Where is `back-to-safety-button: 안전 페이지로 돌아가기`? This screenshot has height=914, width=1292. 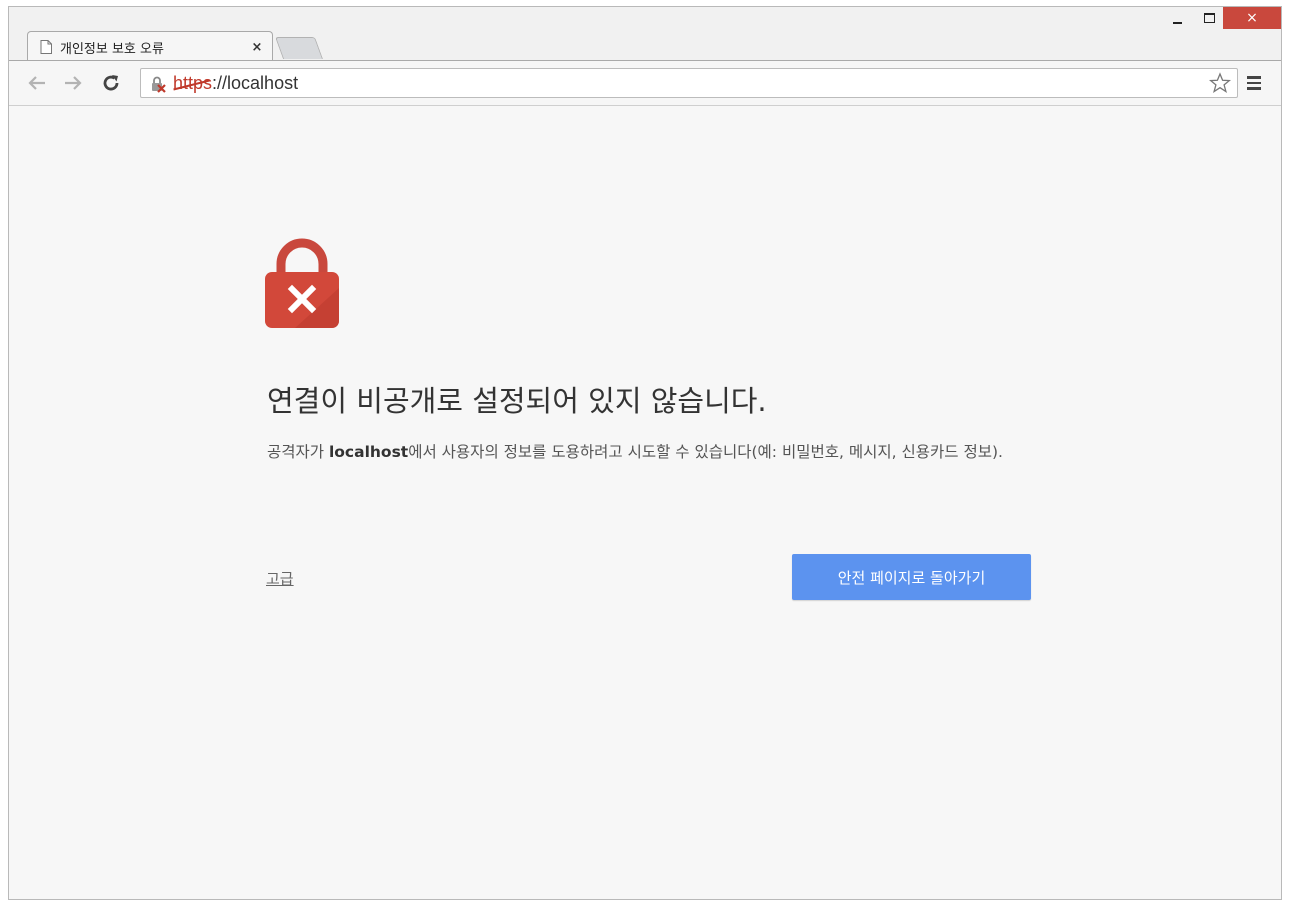
back-to-safety-button: 안전 페이지로 돌아가기 is located at coordinates (911, 577).